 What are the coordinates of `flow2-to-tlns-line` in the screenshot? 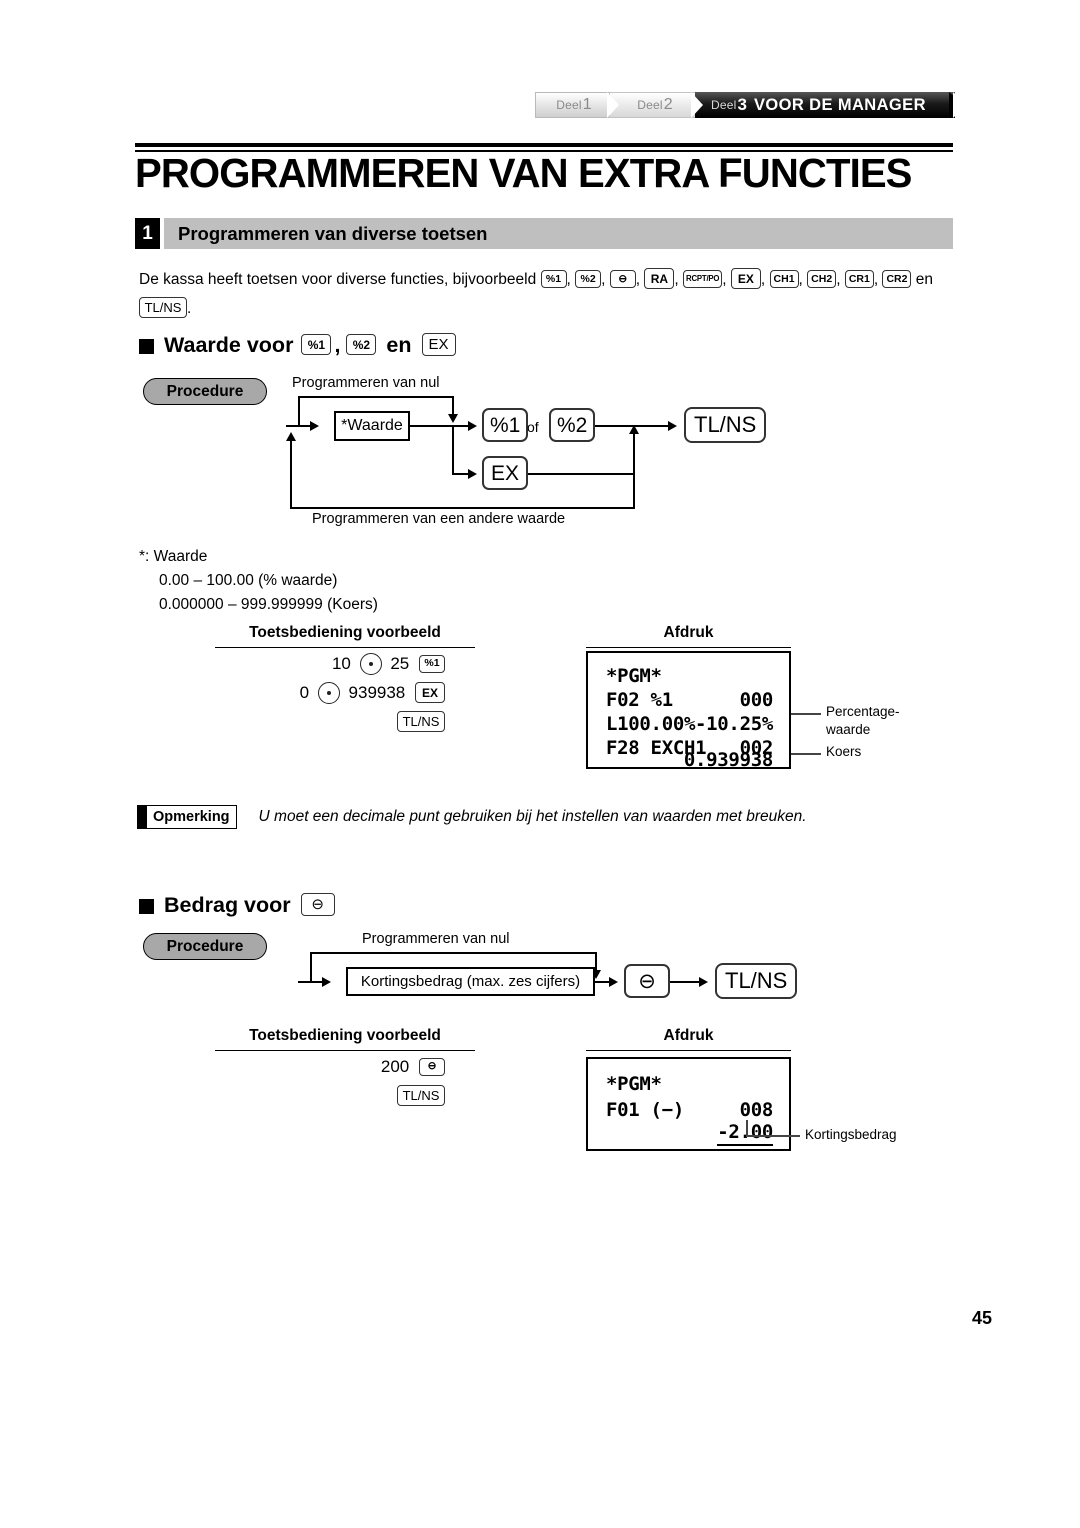 It's located at (686, 982).